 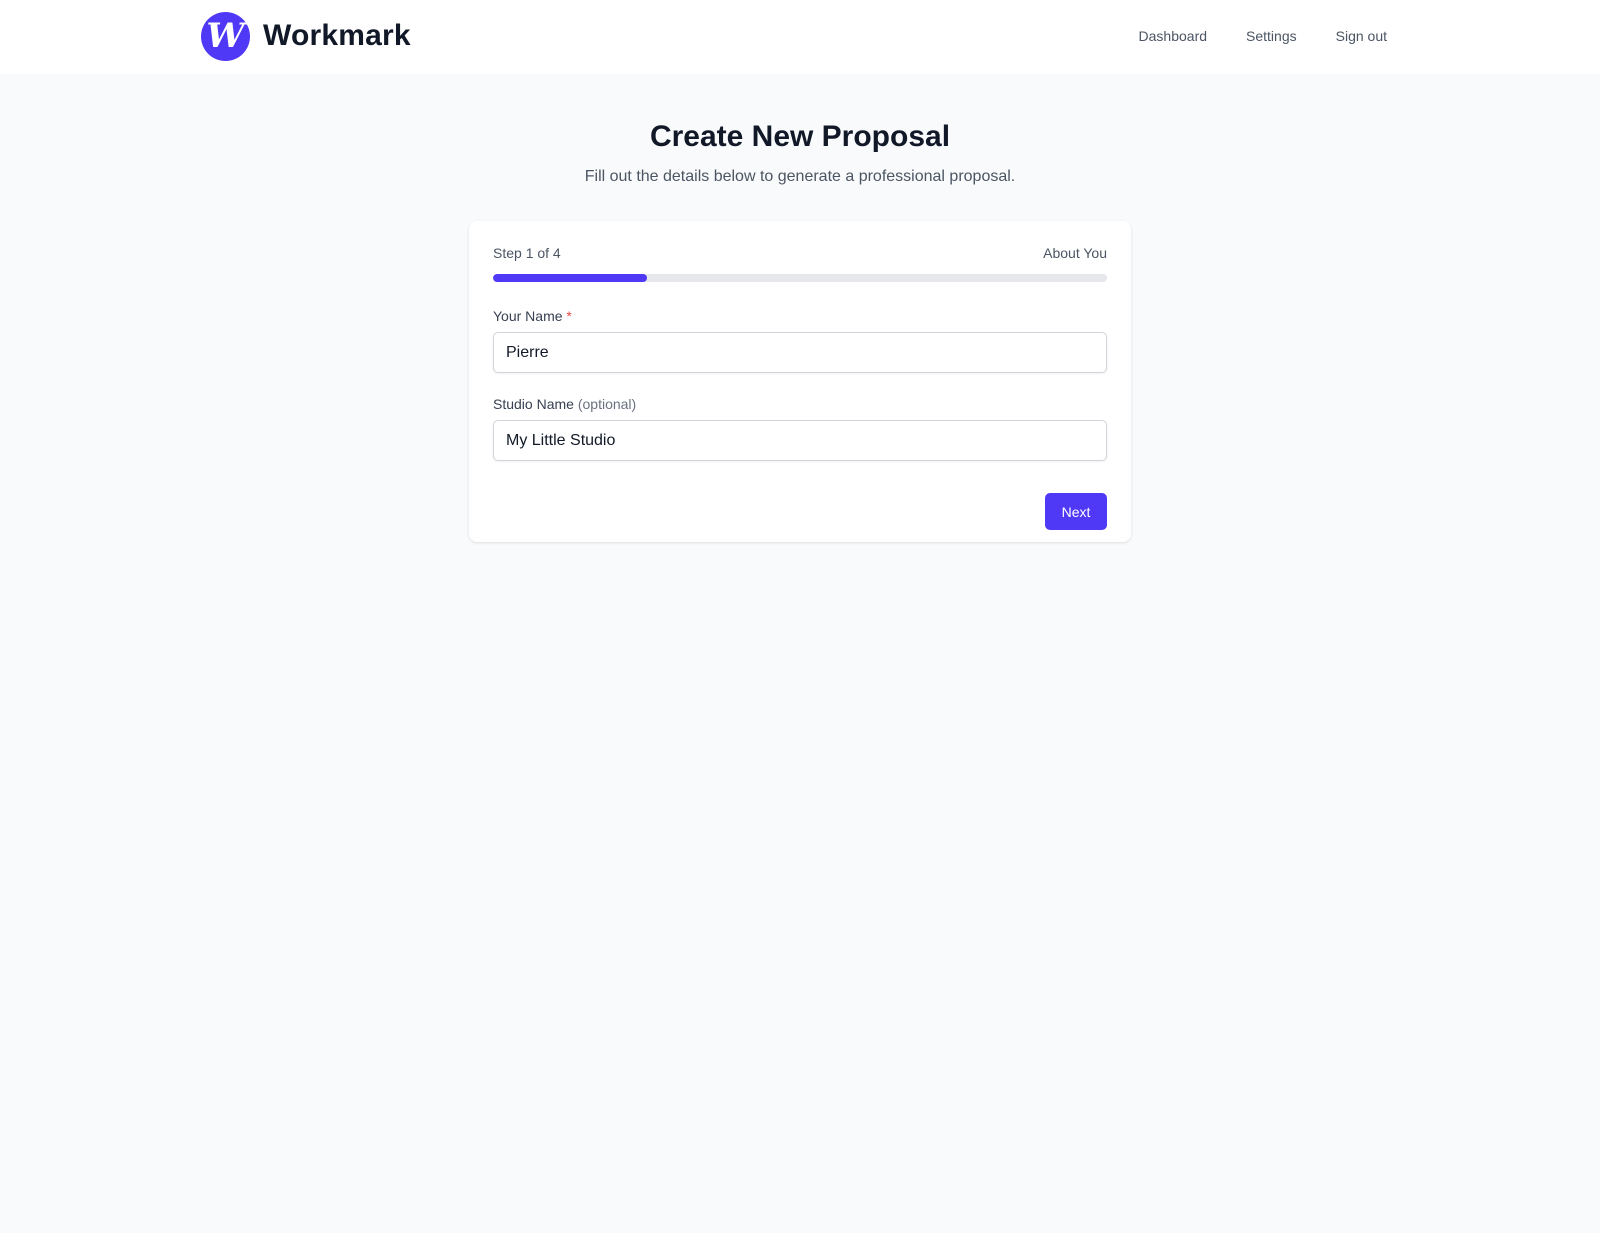 What do you see at coordinates (533, 404) in the screenshot?
I see `studio-name-label-text: Studio Name` at bounding box center [533, 404].